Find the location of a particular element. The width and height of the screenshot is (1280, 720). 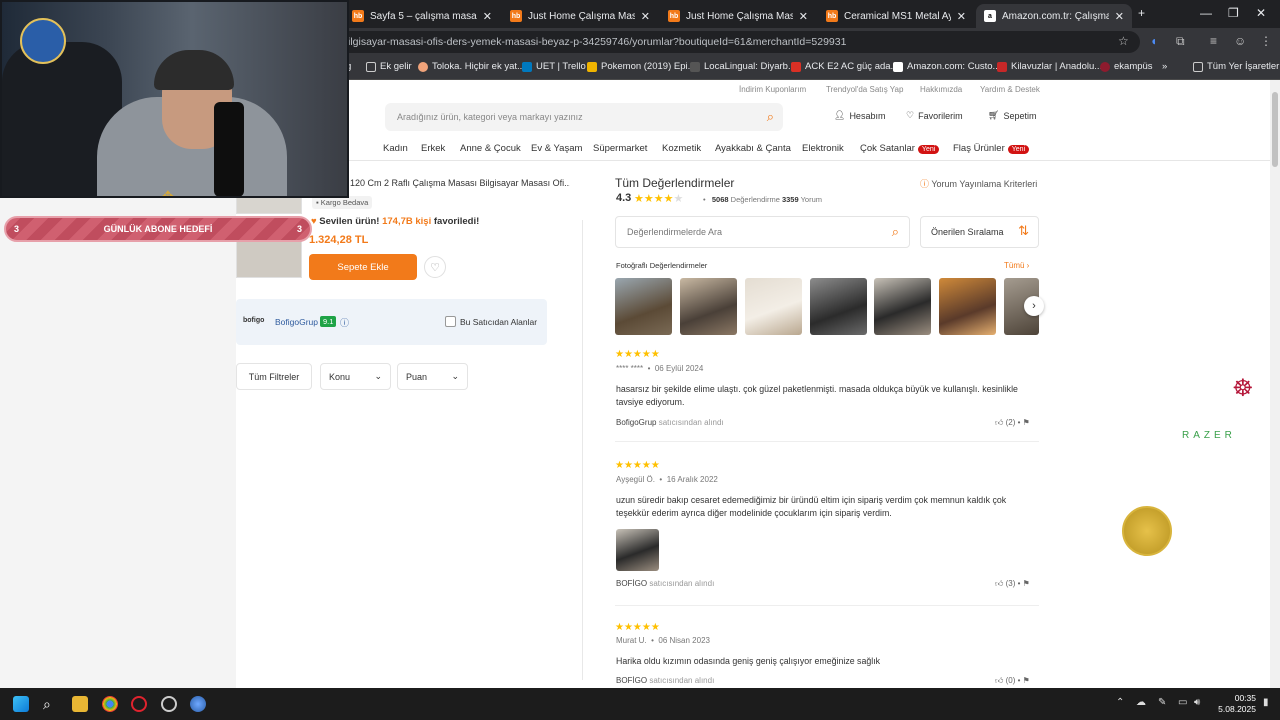

opera-icon is located at coordinates (139, 704).